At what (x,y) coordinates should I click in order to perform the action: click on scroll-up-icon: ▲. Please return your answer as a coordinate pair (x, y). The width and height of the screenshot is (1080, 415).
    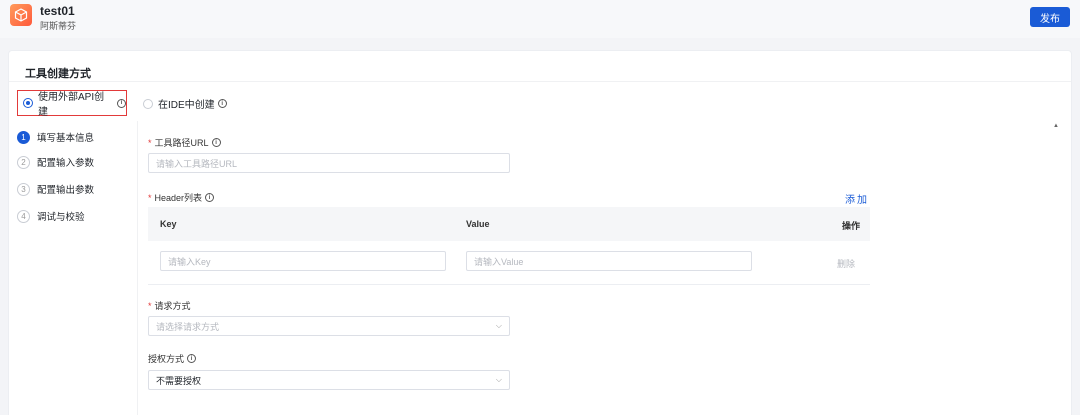
    Looking at the image, I should click on (1056, 126).